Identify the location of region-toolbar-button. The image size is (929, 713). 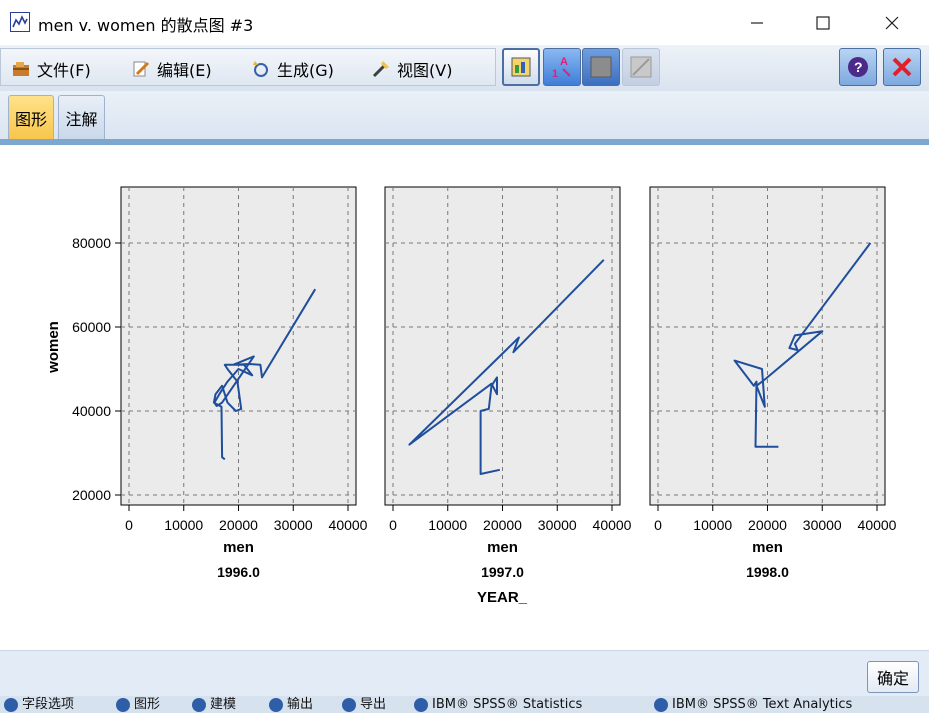
(601, 67).